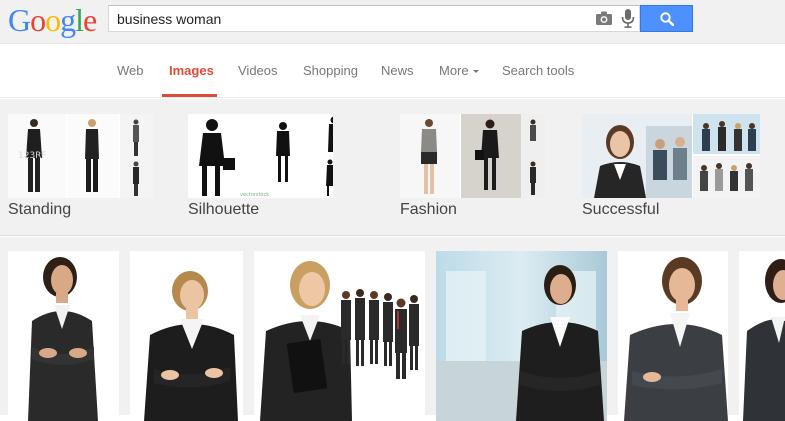  Describe the element at coordinates (397, 70) in the screenshot. I see `tab-news: News` at that location.